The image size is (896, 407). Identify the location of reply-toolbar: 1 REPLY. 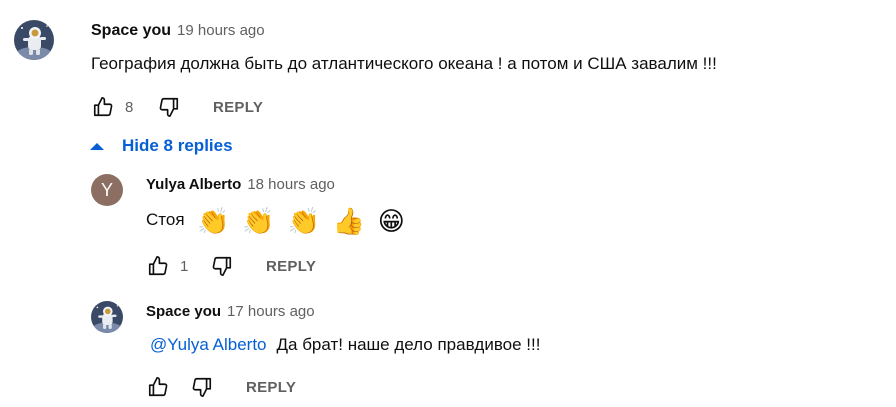
(231, 266).